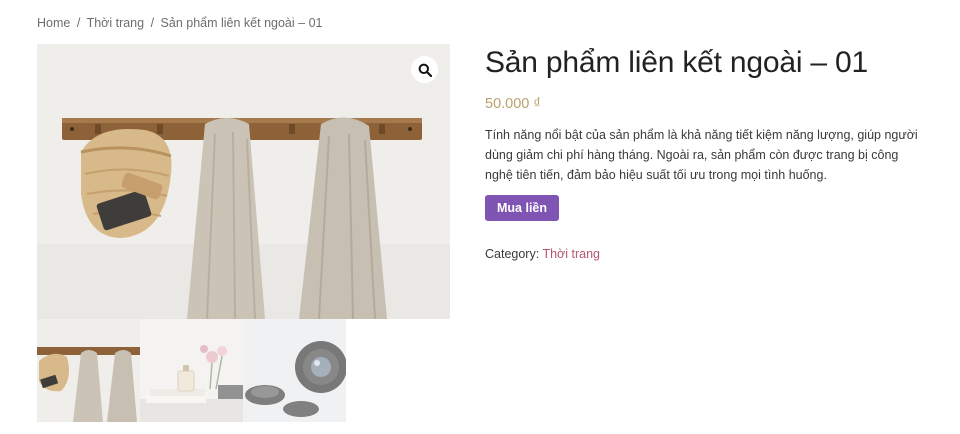  Describe the element at coordinates (522, 208) in the screenshot. I see `buy-now-button: Mua liền` at that location.